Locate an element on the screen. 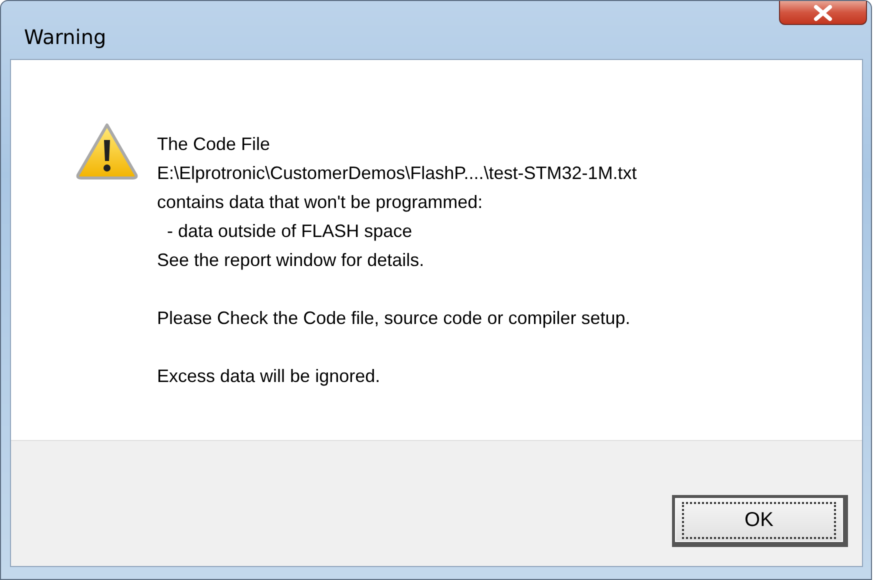 This screenshot has width=876, height=580. message-text: Please Check the Code file, source code or compiler setup. is located at coordinates (394, 318).